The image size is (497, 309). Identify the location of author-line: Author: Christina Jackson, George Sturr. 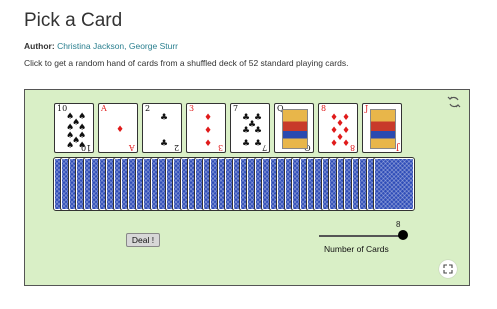
(101, 46).